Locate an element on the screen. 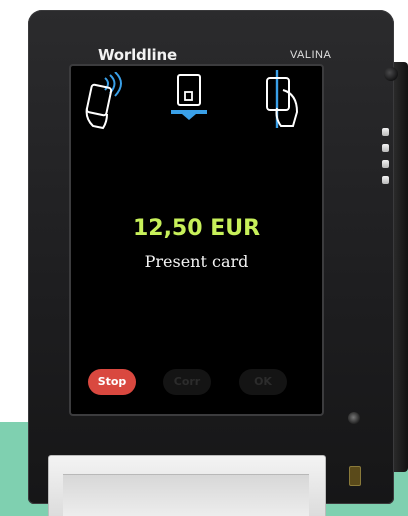 Image resolution: width=408 pixels, height=516 pixels. payment-amount: 12,50 EUR is located at coordinates (196, 228).